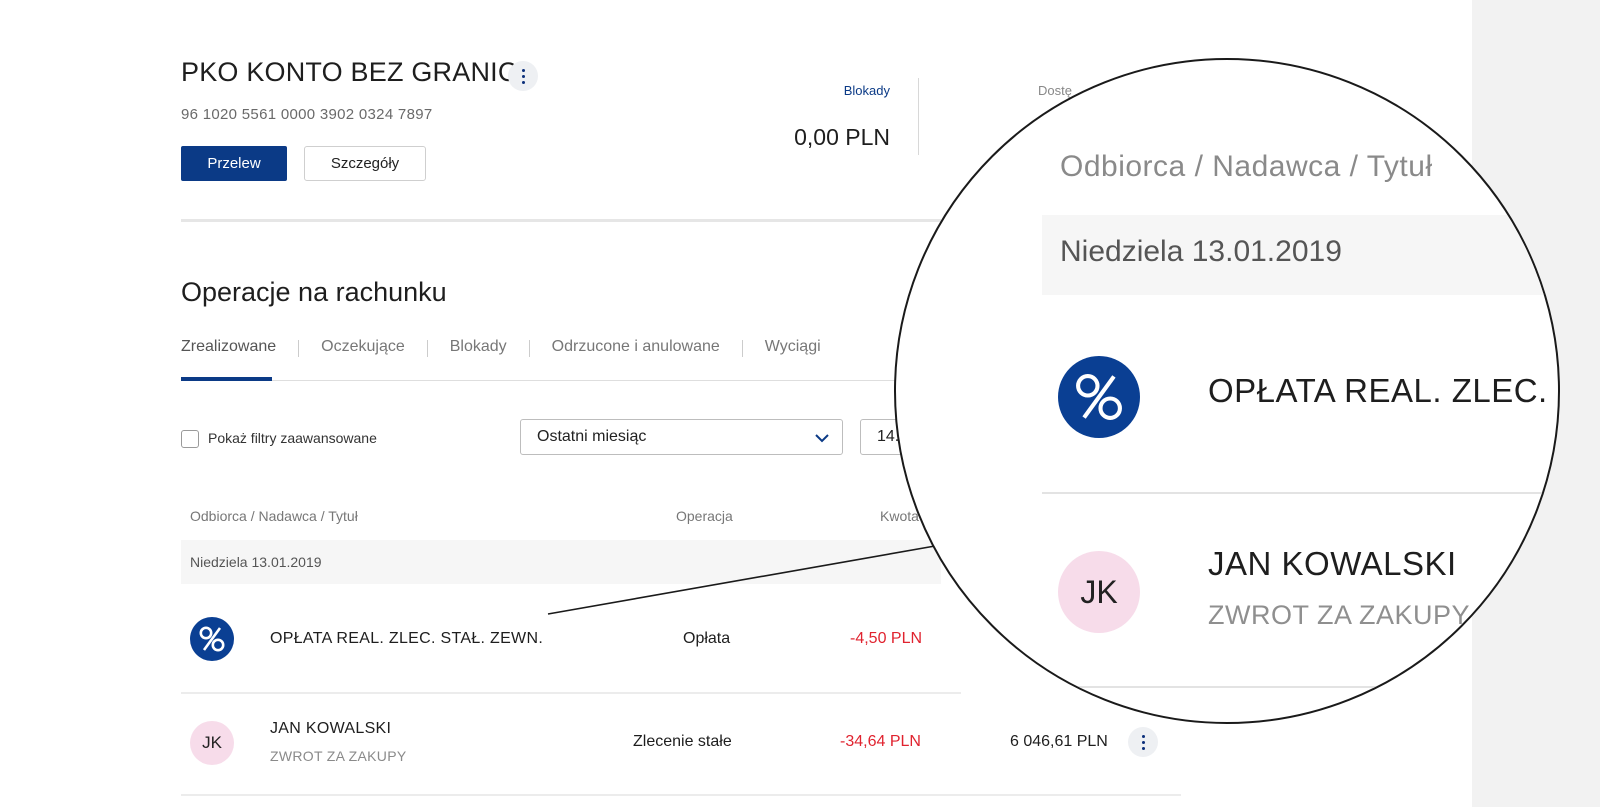 This screenshot has height=807, width=1600. I want to click on blocks-label: Blokady, so click(866, 90).